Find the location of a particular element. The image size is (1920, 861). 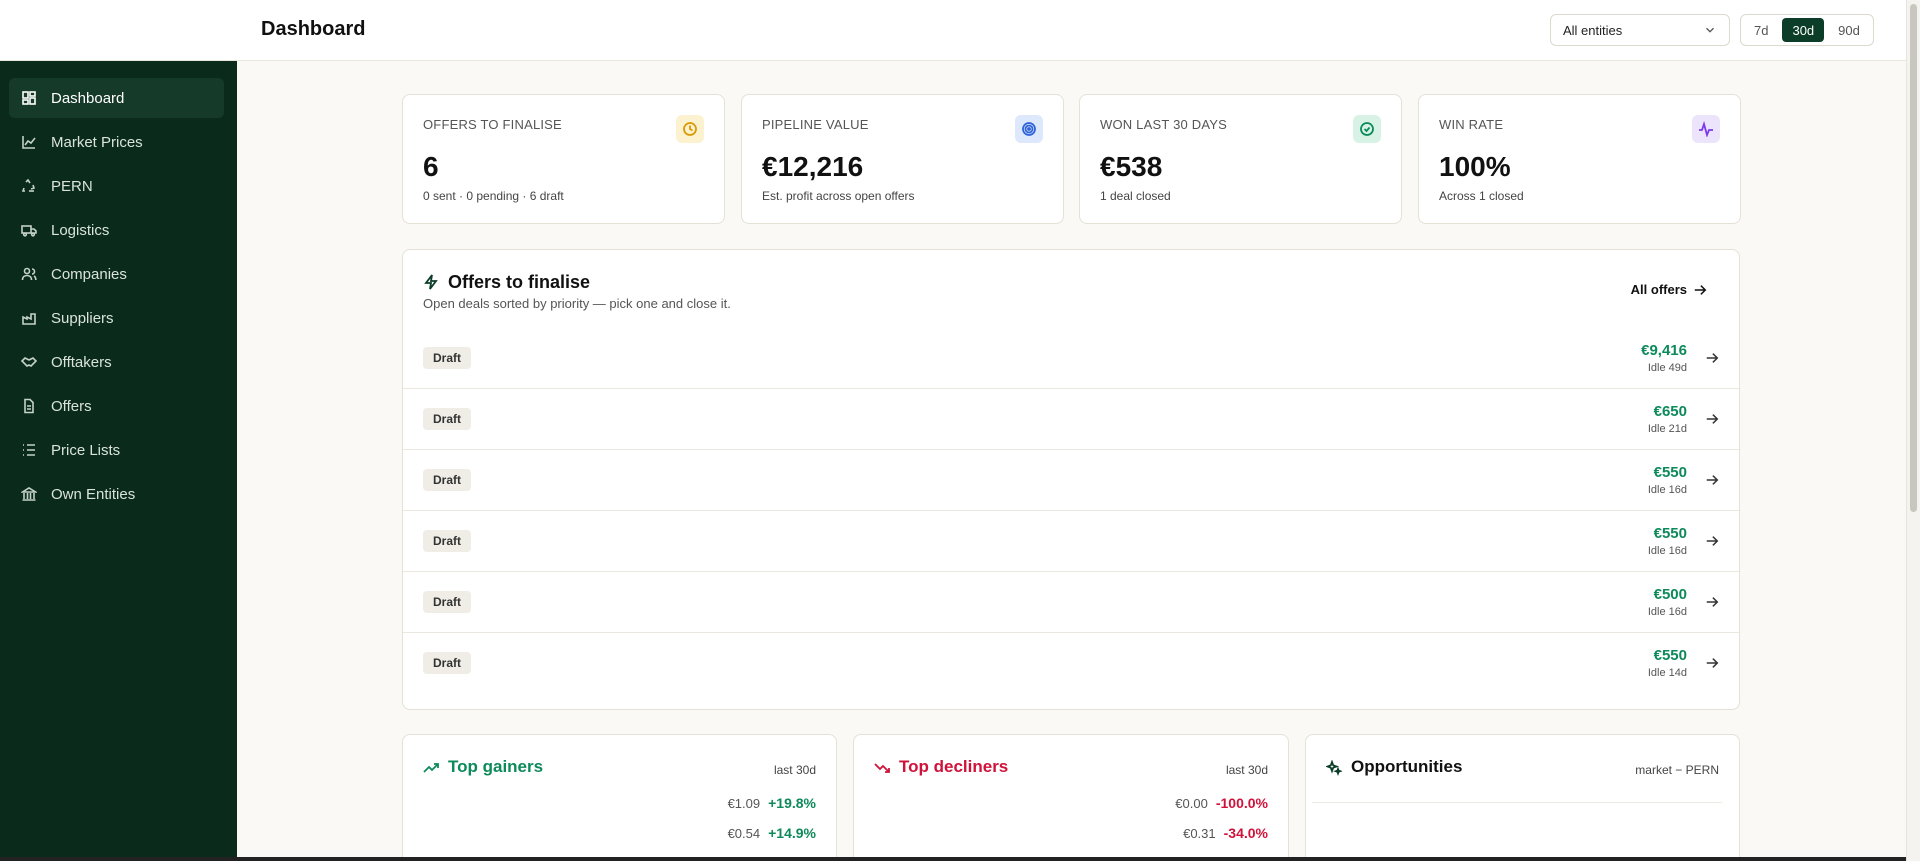

stat-card-win-rate: WIN RATE 100% Across 1 closed is located at coordinates (1579, 159).